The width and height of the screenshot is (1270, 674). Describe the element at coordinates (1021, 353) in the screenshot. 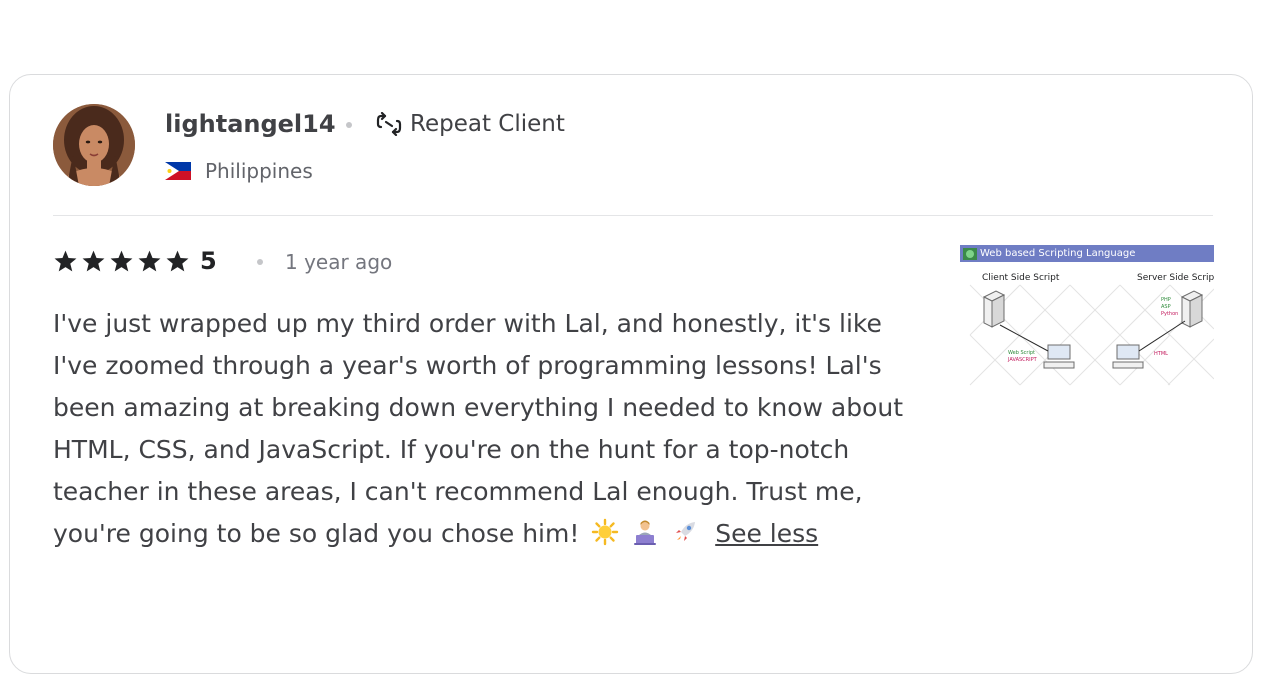

I see `client-item-1: Web Script` at that location.